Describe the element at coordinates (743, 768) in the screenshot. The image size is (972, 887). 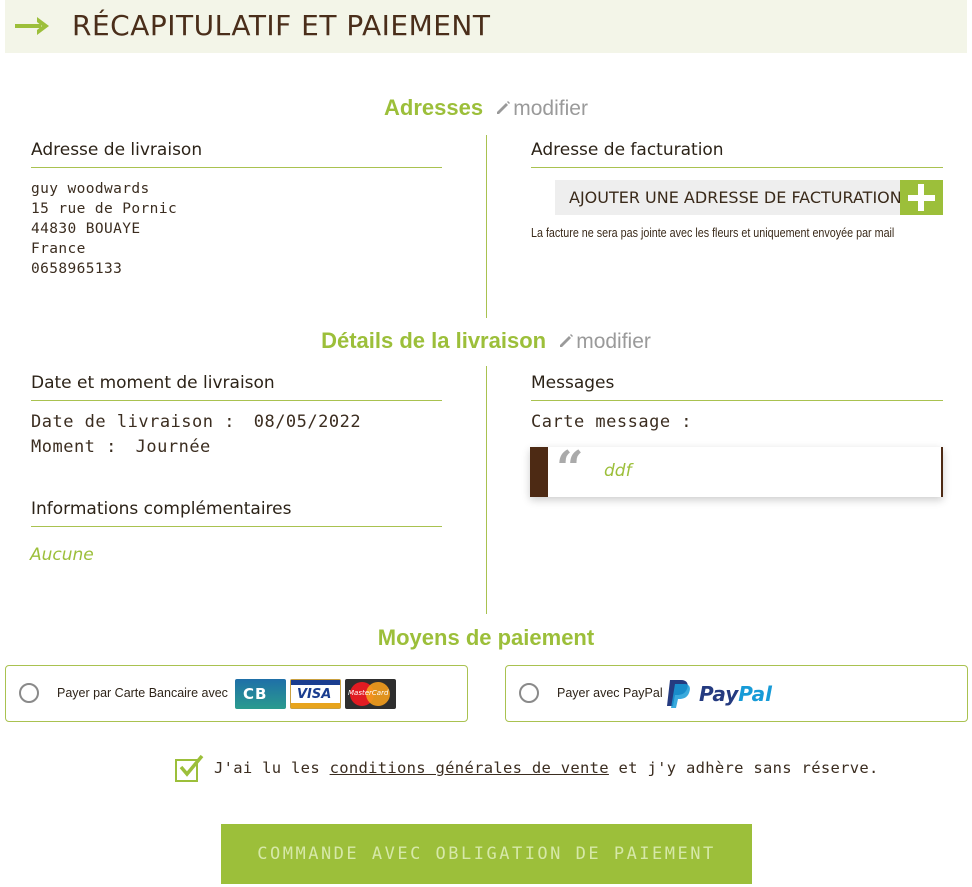
I see `terms-suffix: et j'y adhère sans réserve.` at that location.